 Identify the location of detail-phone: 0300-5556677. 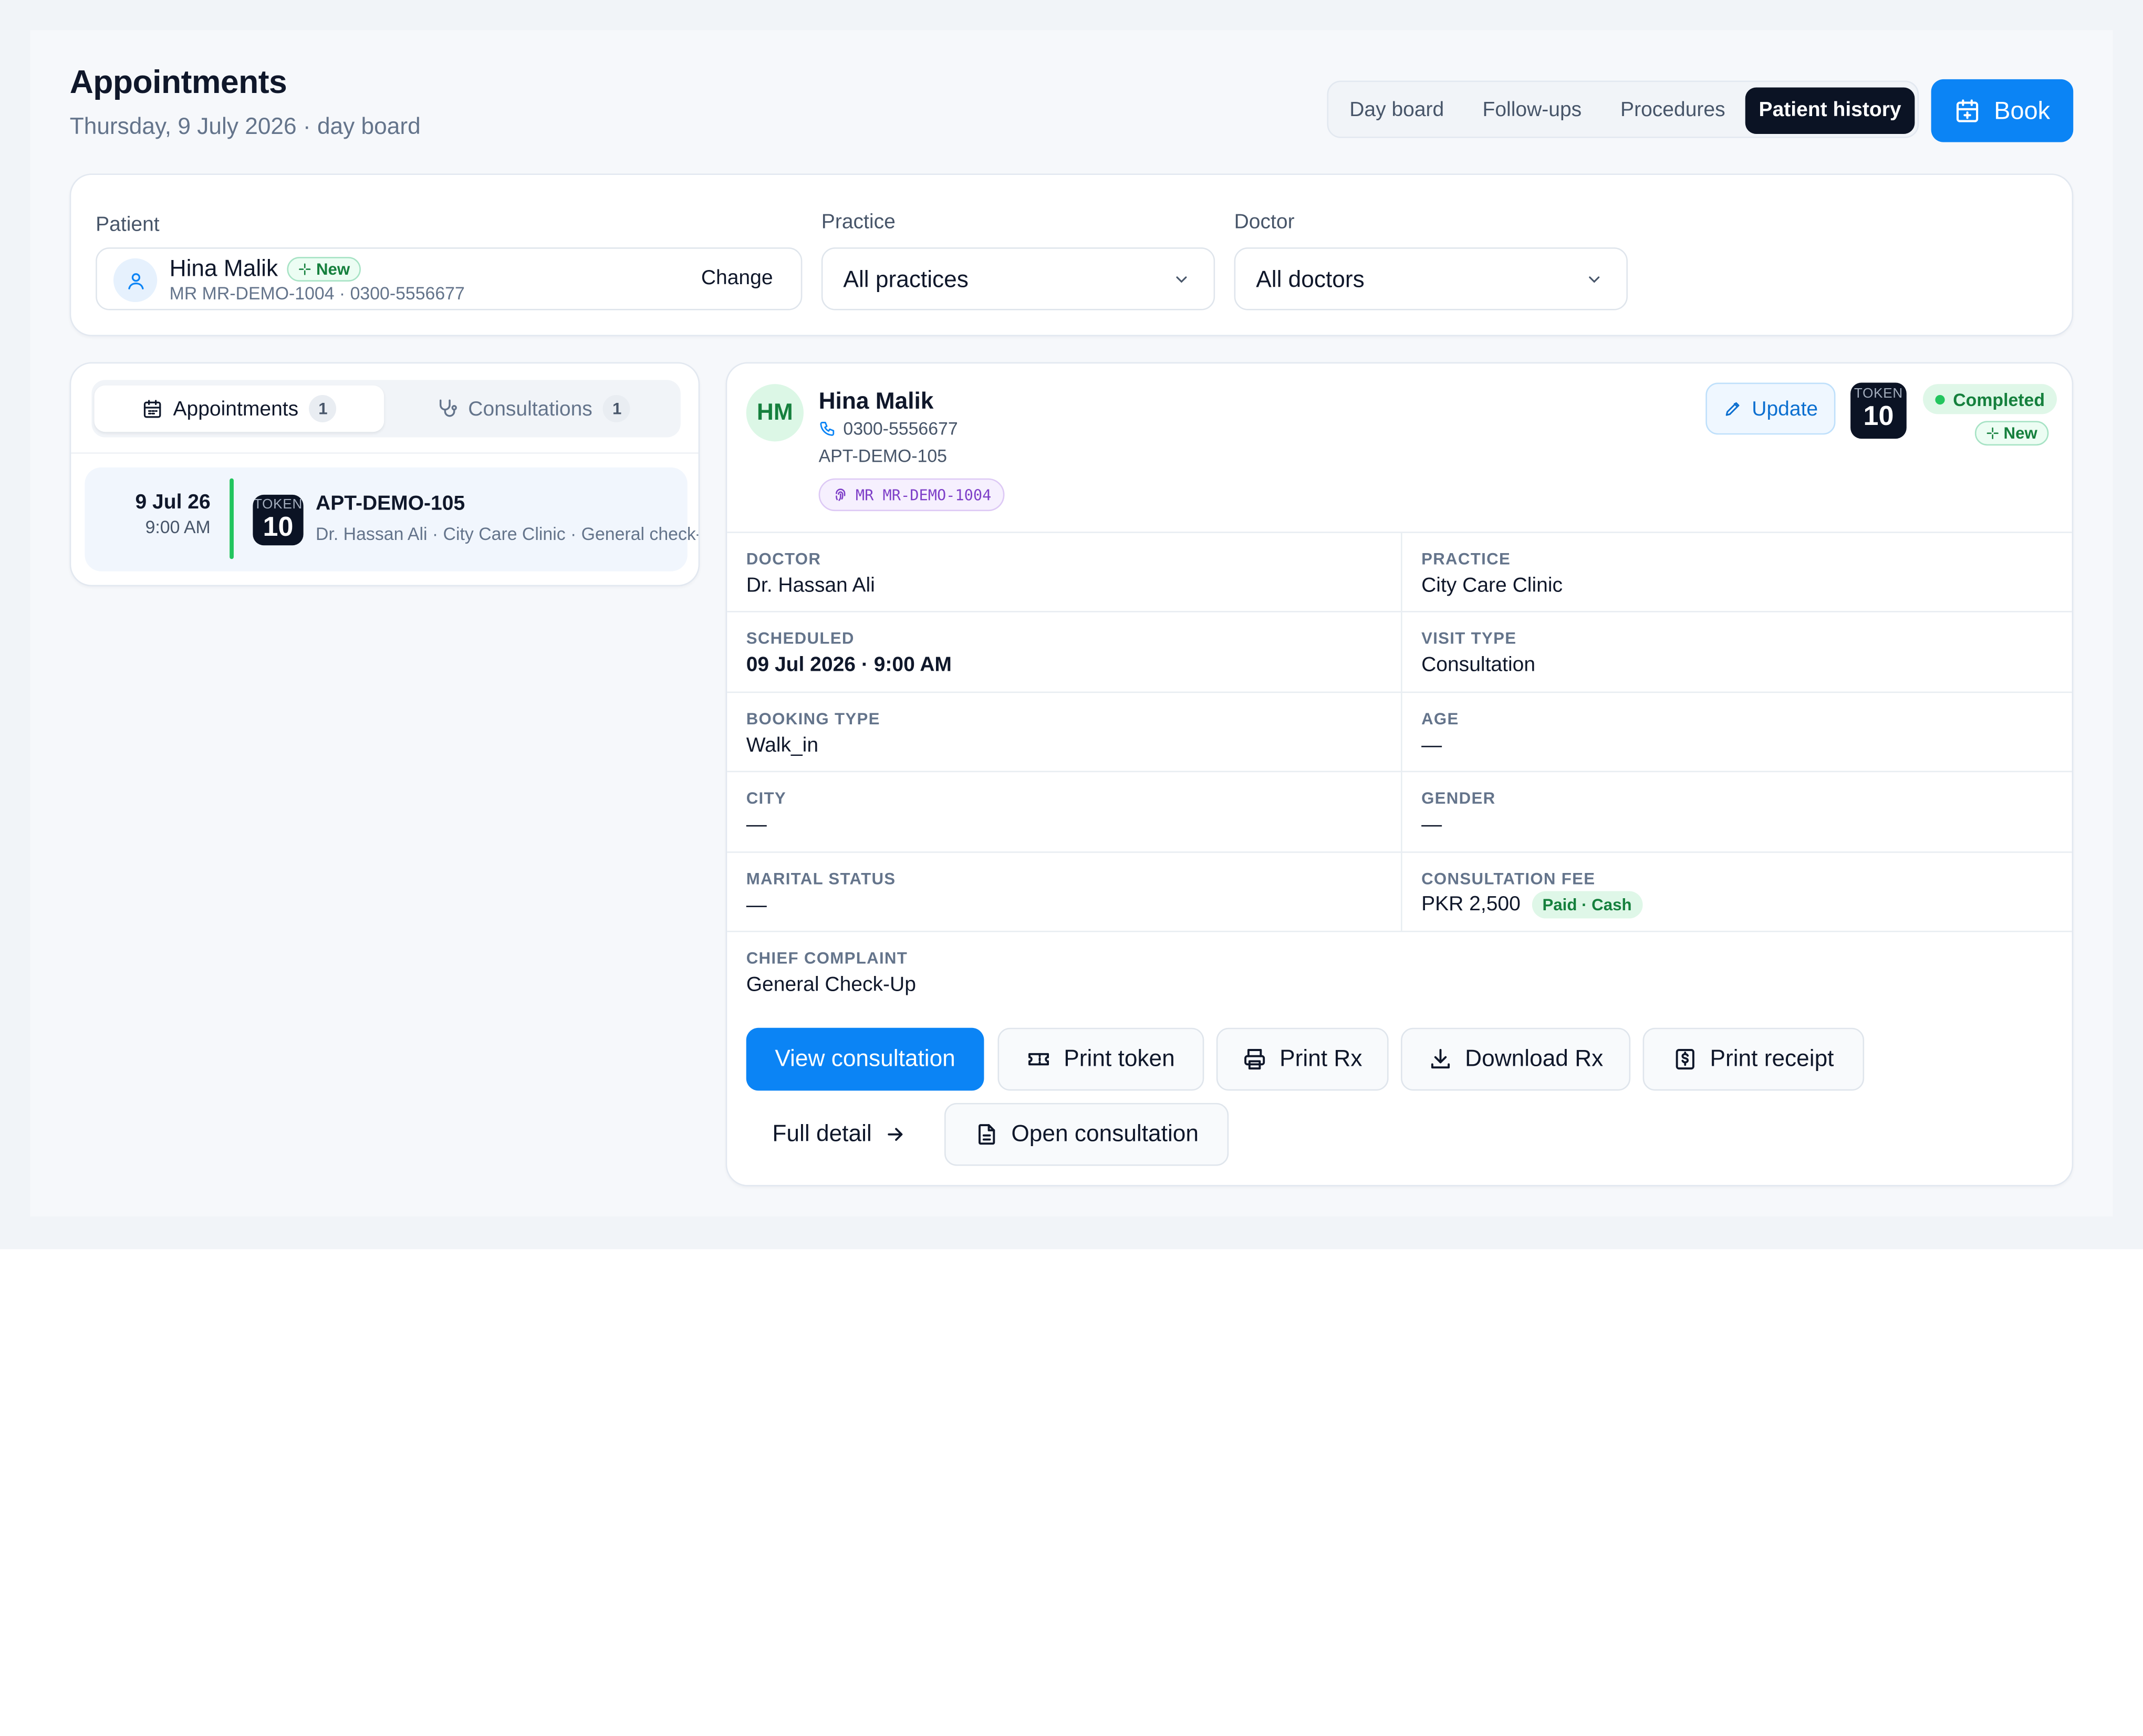
(901, 429).